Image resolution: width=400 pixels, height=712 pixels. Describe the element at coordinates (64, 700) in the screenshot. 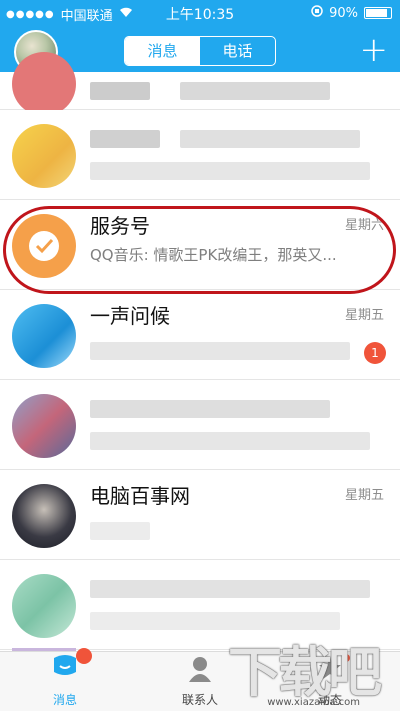

I see `tab-label-messages: 消息` at that location.